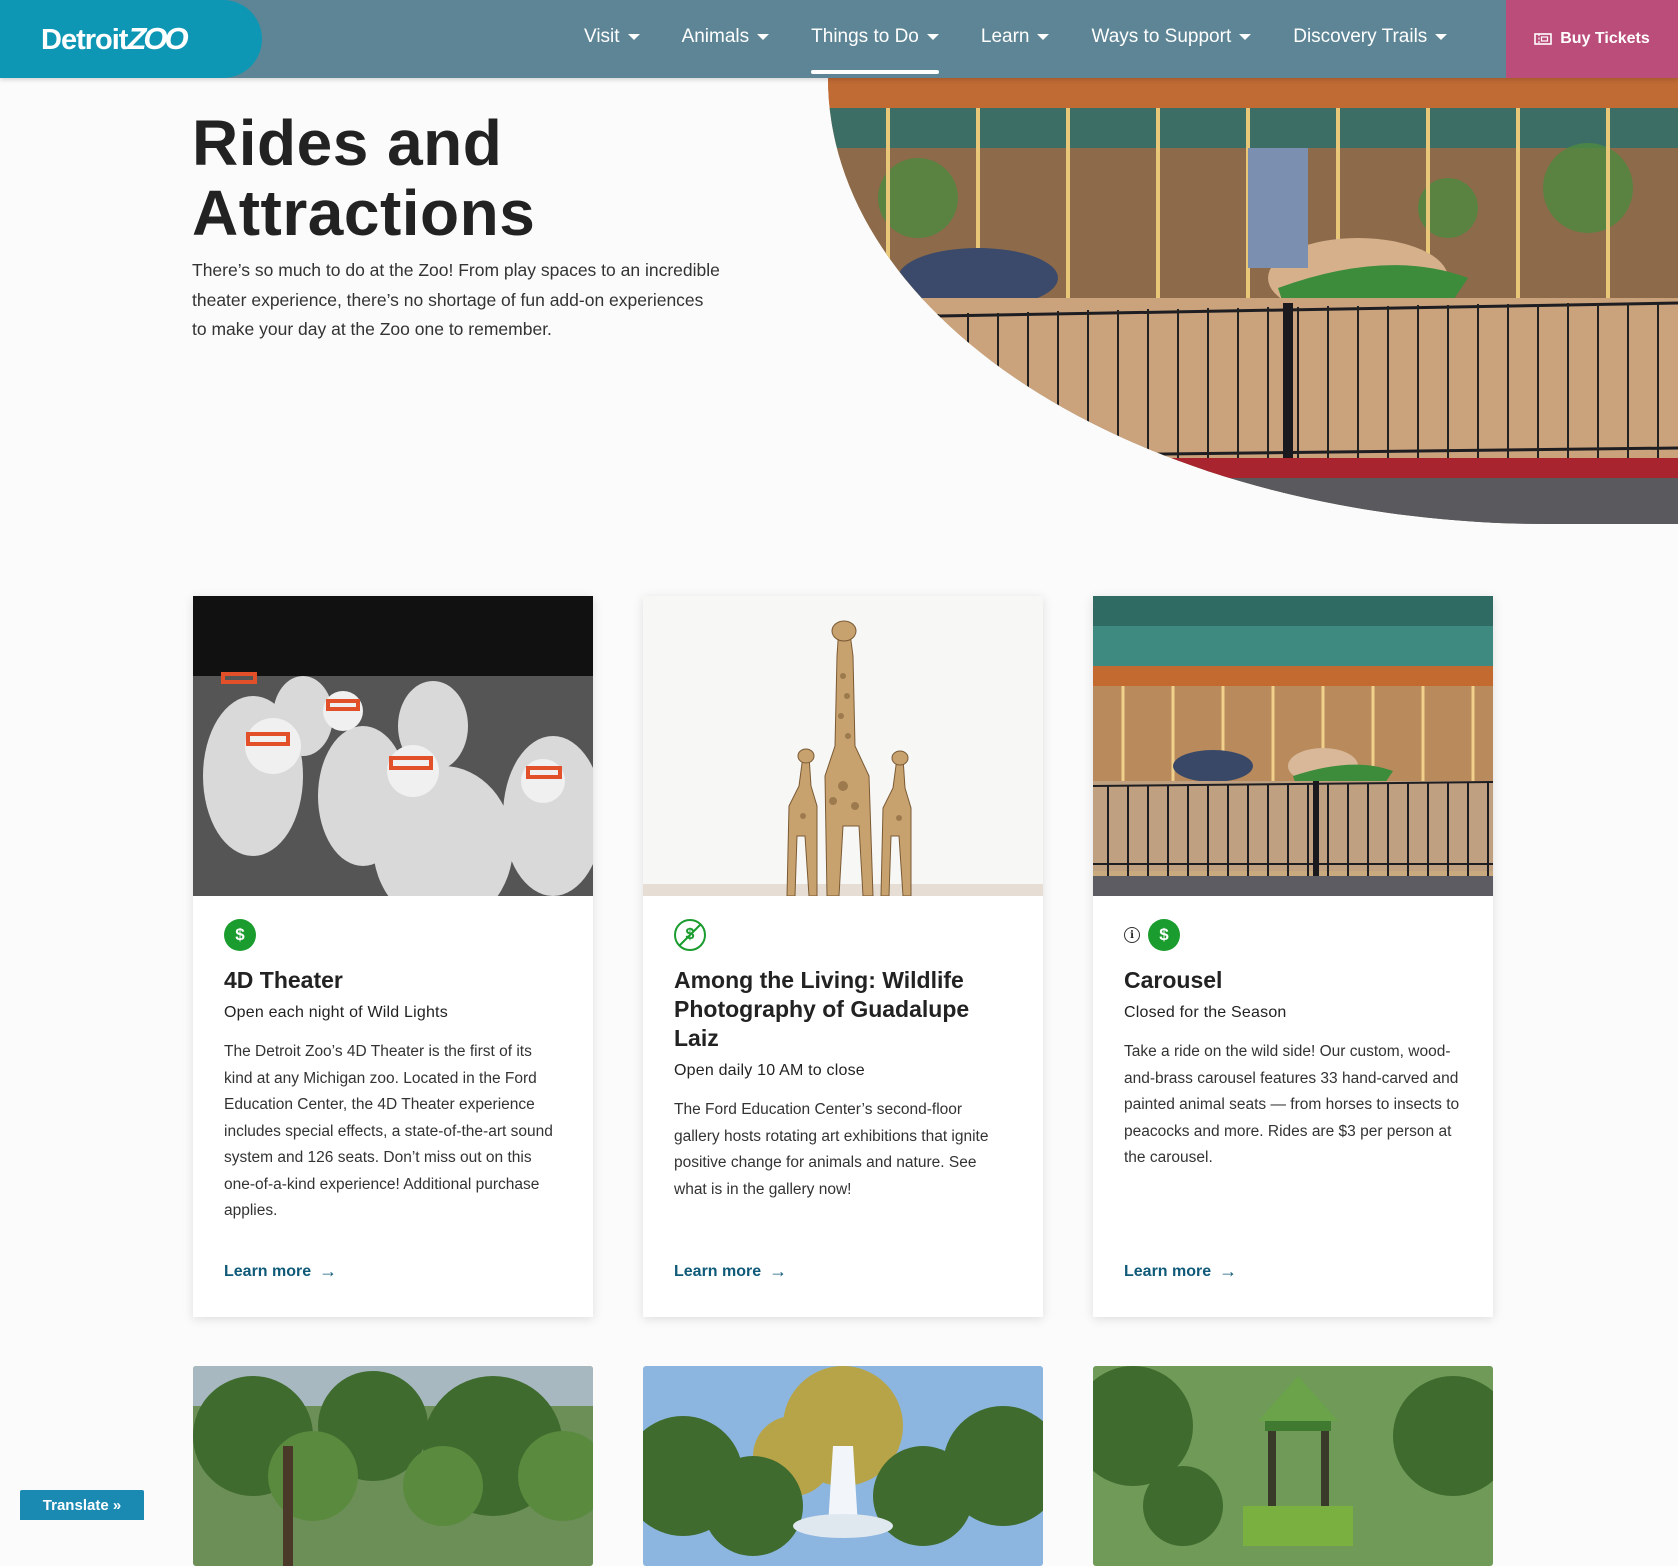 The image size is (1678, 1566). Describe the element at coordinates (364, 178) in the screenshot. I see `page-title: Rides and Attractions` at that location.